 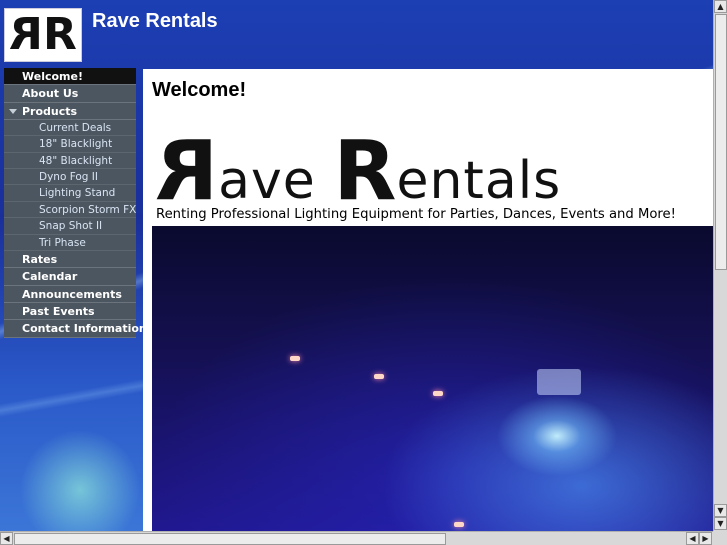 What do you see at coordinates (155, 21) in the screenshot?
I see `site-title: Rave Rentals` at bounding box center [155, 21].